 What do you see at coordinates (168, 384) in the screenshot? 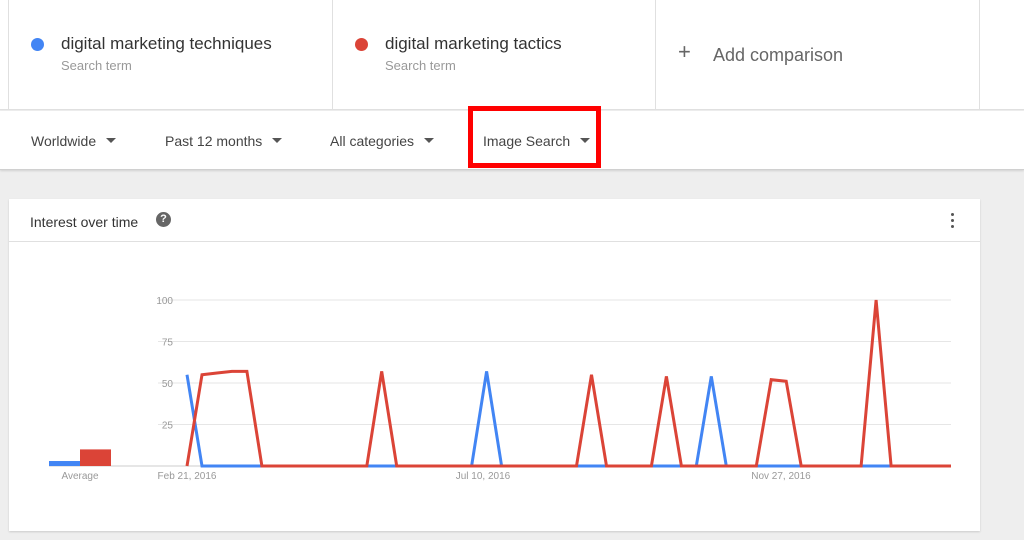
I see `y-tick-label: 50` at bounding box center [168, 384].